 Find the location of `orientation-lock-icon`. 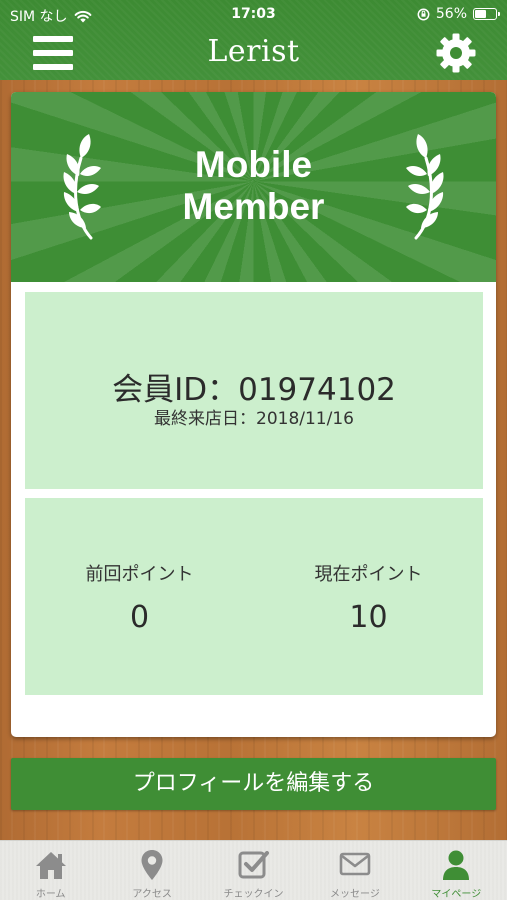

orientation-lock-icon is located at coordinates (423, 14).